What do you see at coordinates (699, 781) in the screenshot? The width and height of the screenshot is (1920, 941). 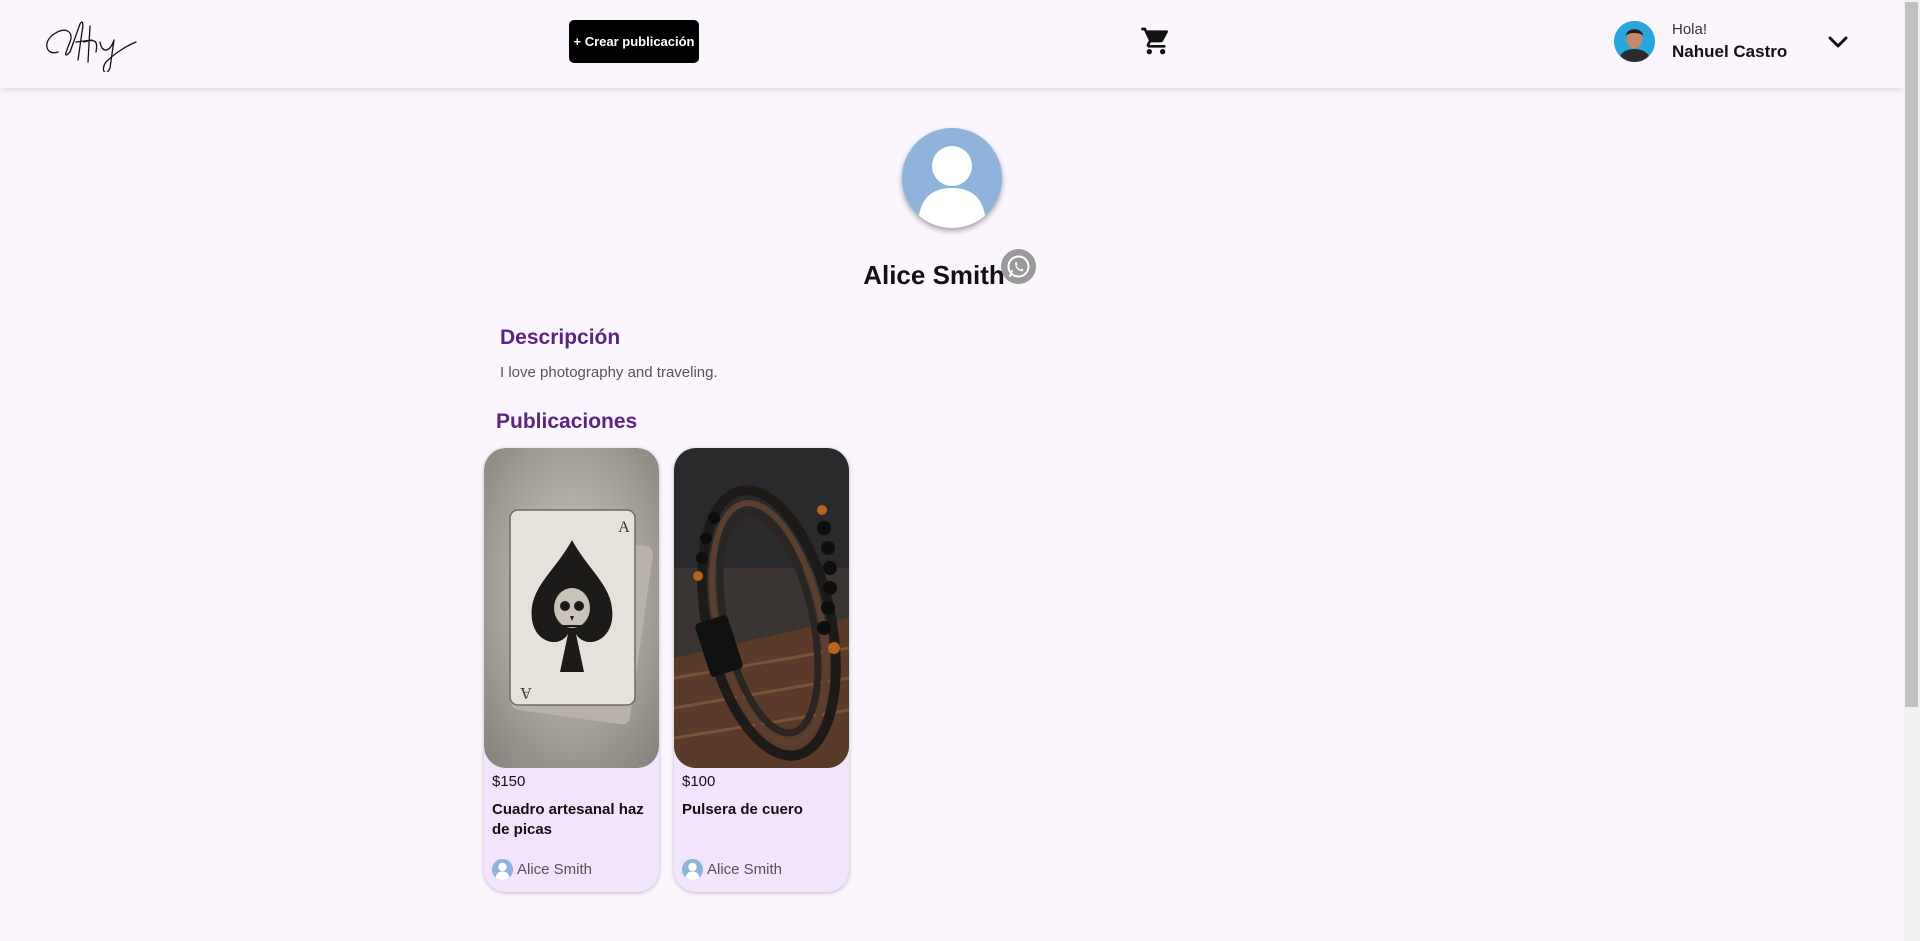 I see `publication-price: $100` at bounding box center [699, 781].